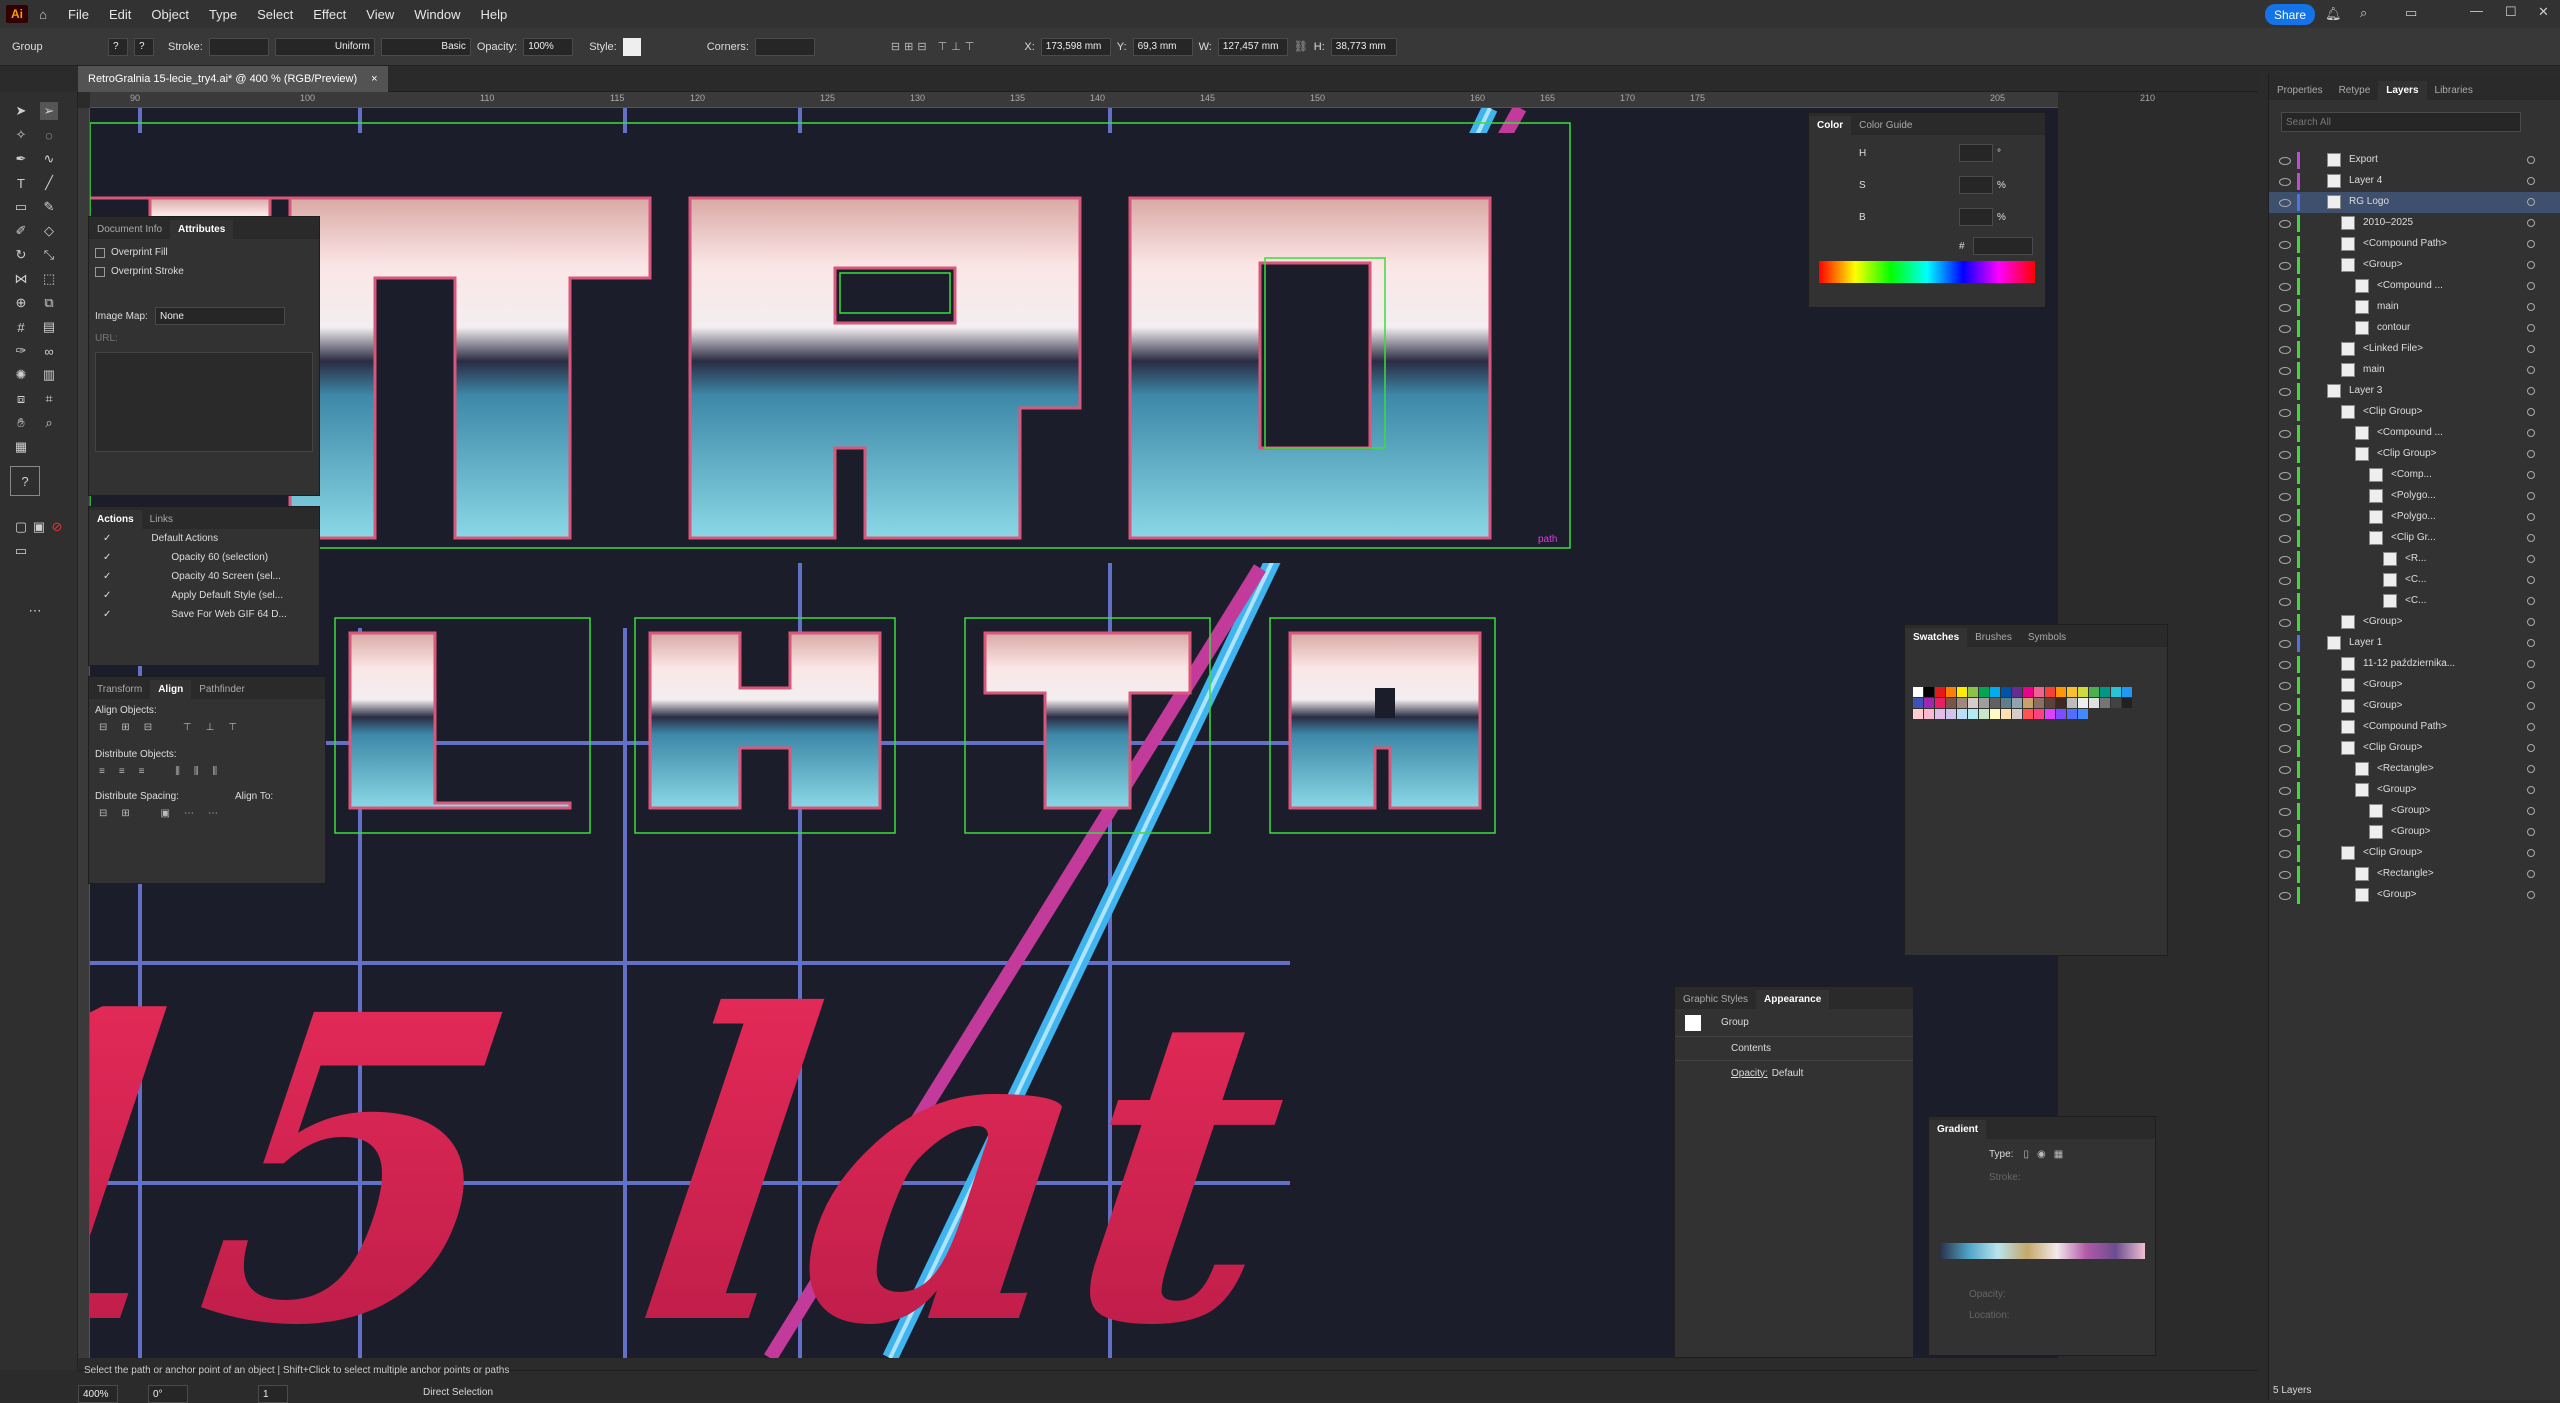 This screenshot has height=1403, width=2560. What do you see at coordinates (2414, 328) in the screenshot?
I see `layer-row: contour` at bounding box center [2414, 328].